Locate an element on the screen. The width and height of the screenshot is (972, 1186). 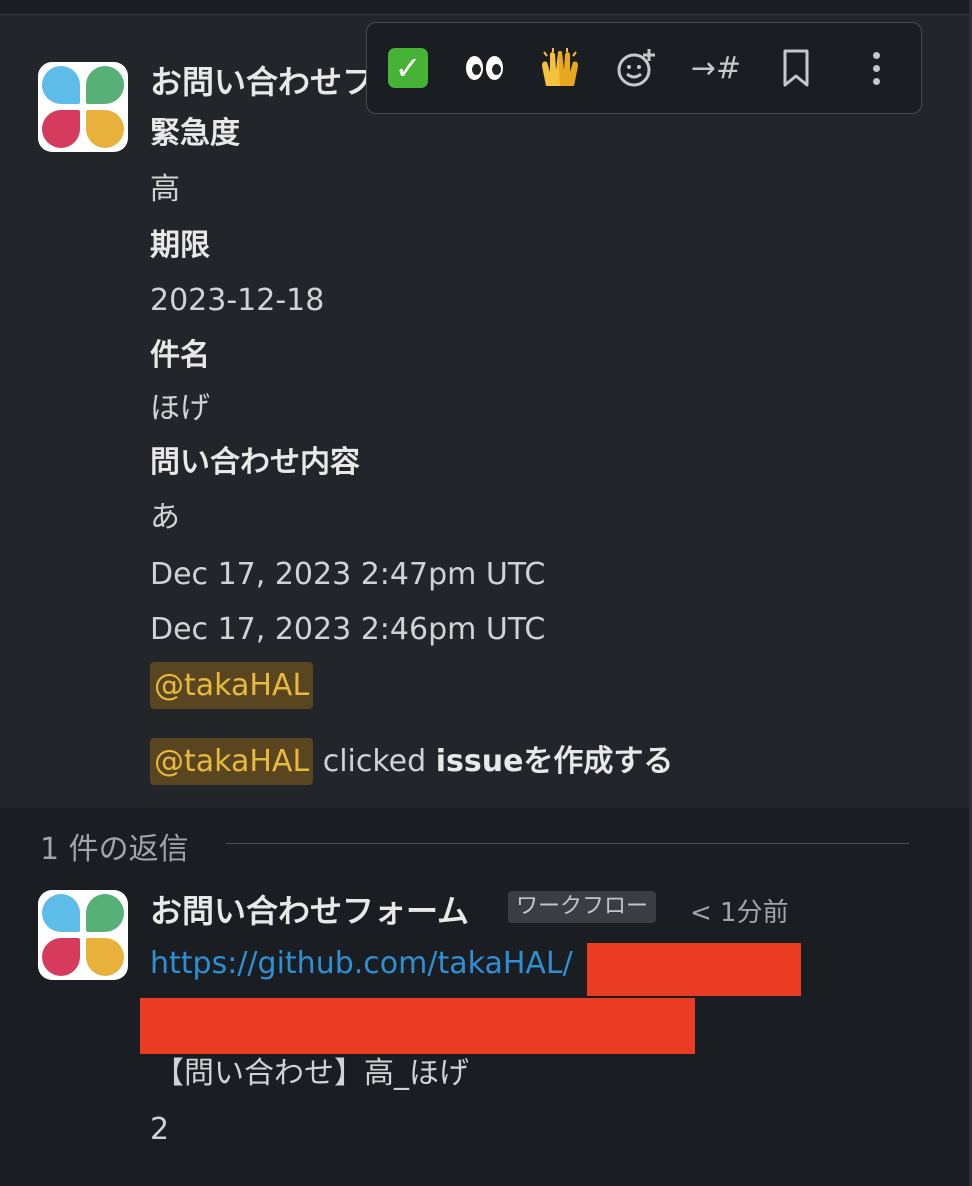
forward-to-channel-icon: →# is located at coordinates (716, 68).